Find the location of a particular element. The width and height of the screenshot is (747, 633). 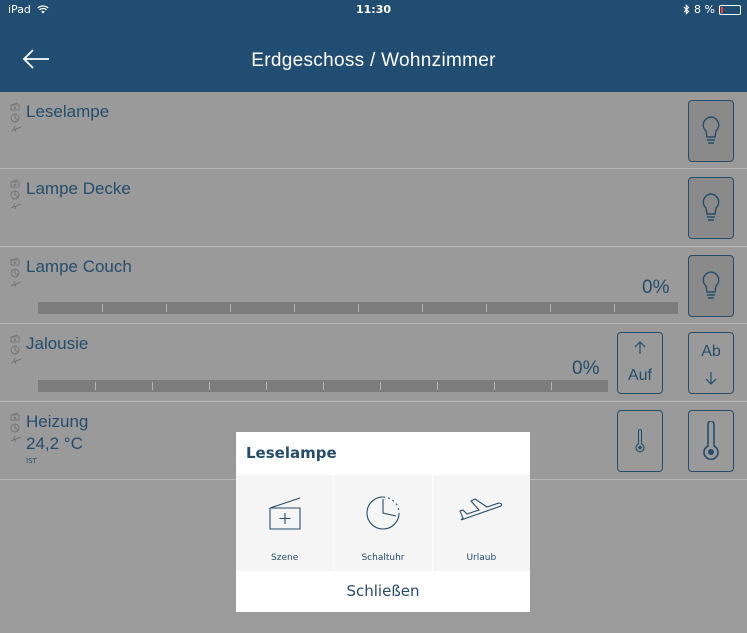

device-name: Lampe Decke is located at coordinates (78, 189).